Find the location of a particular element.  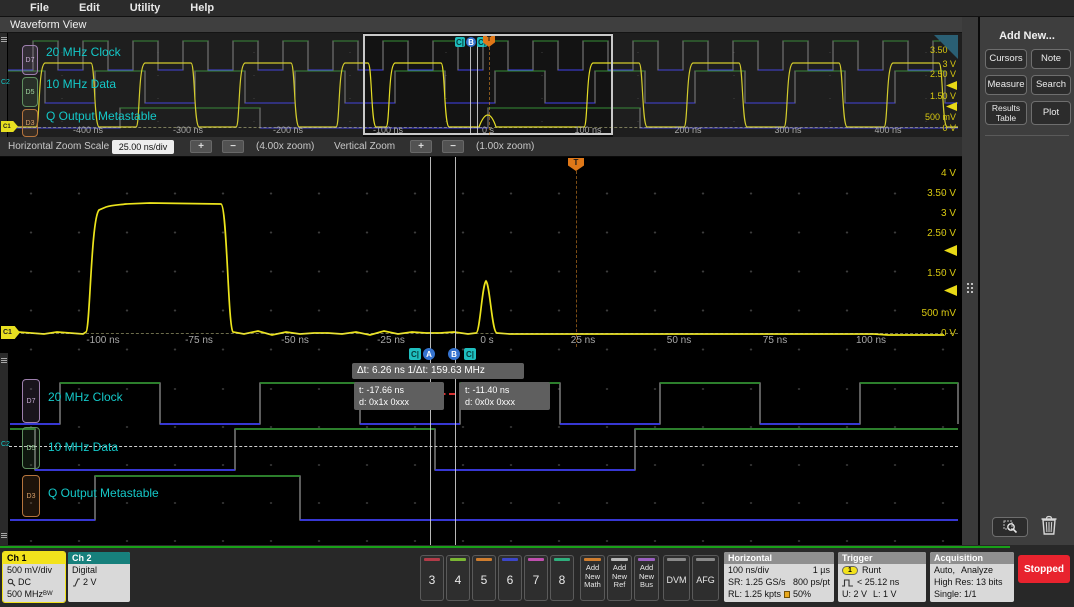

afg-button: AFG is located at coordinates (705, 578).